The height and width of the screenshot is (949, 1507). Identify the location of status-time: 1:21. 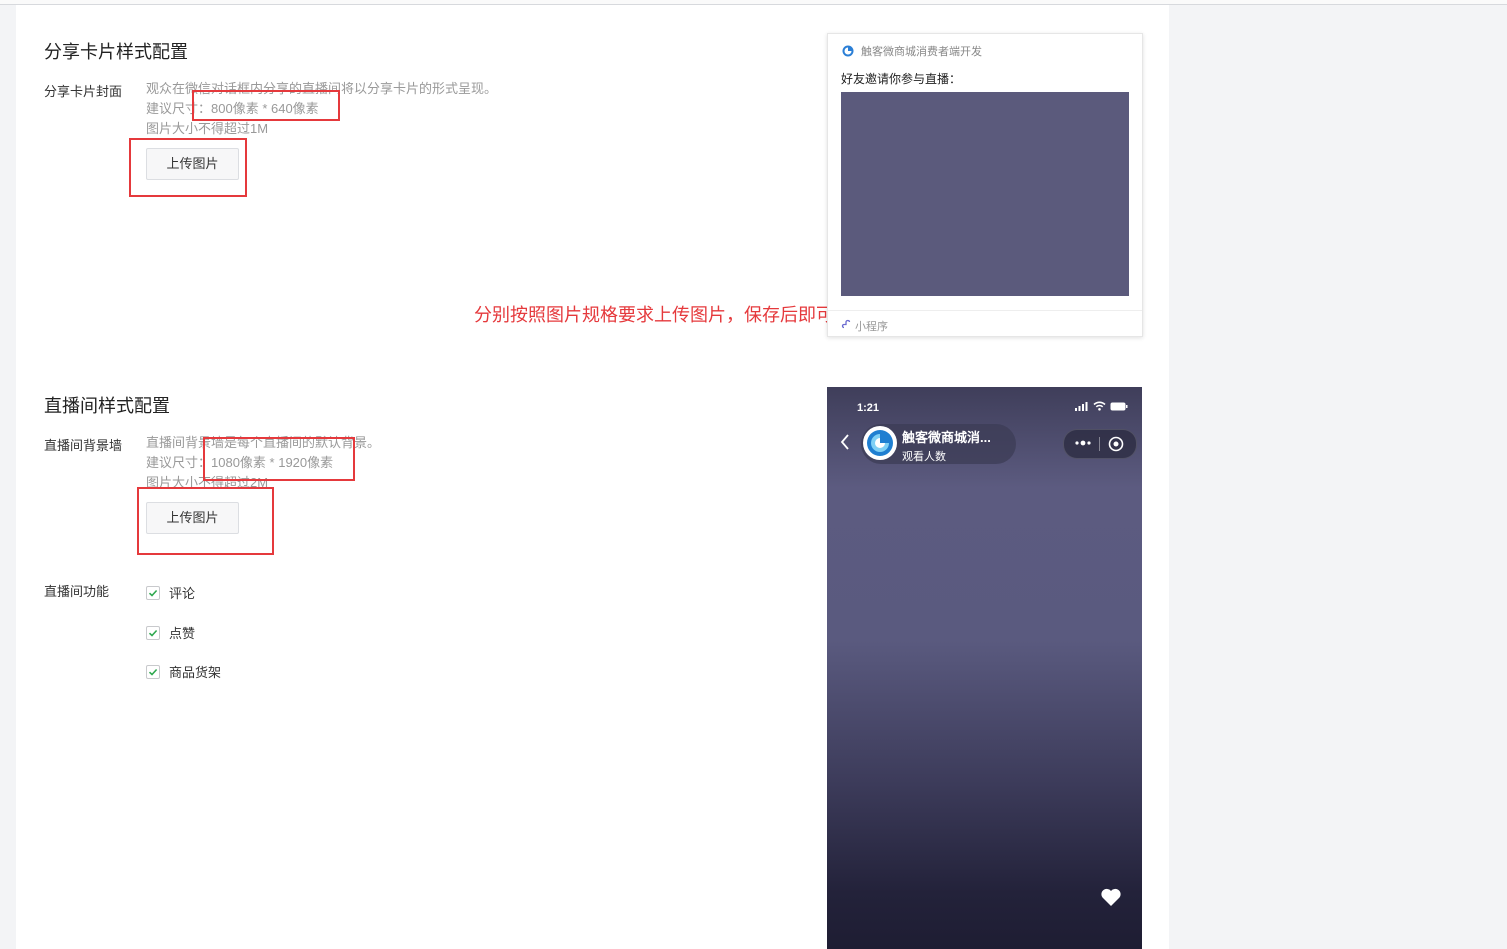
(868, 408).